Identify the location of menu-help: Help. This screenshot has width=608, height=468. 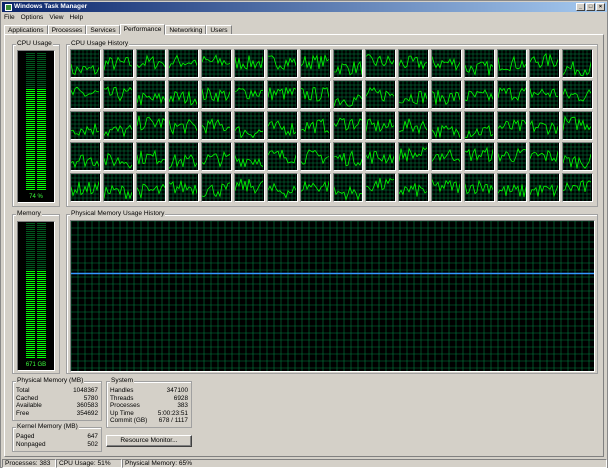
(77, 17).